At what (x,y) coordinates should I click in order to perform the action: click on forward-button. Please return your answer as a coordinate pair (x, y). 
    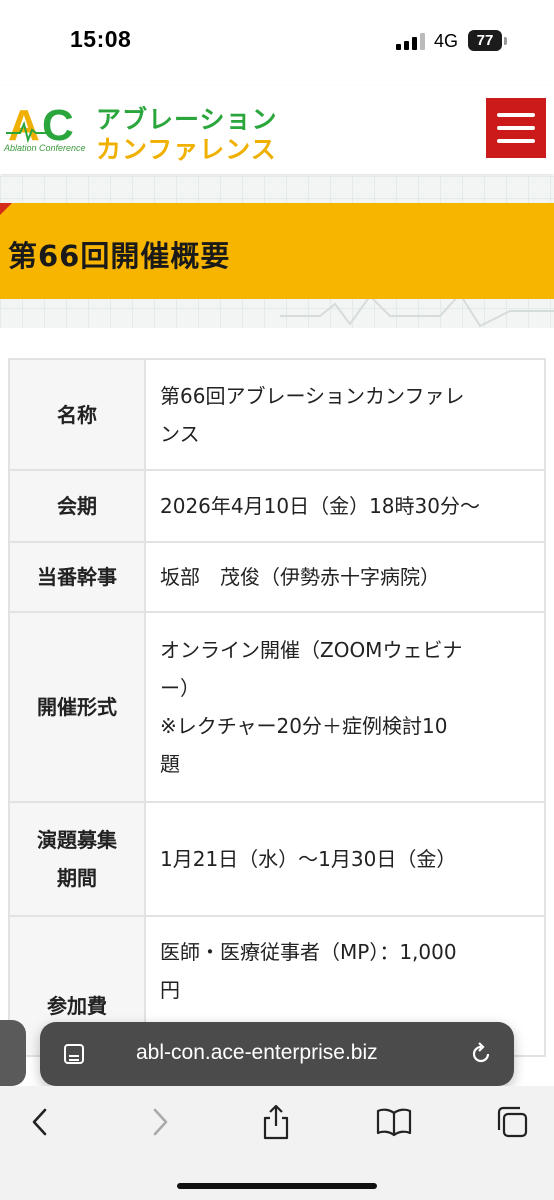
    Looking at the image, I should click on (160, 1122).